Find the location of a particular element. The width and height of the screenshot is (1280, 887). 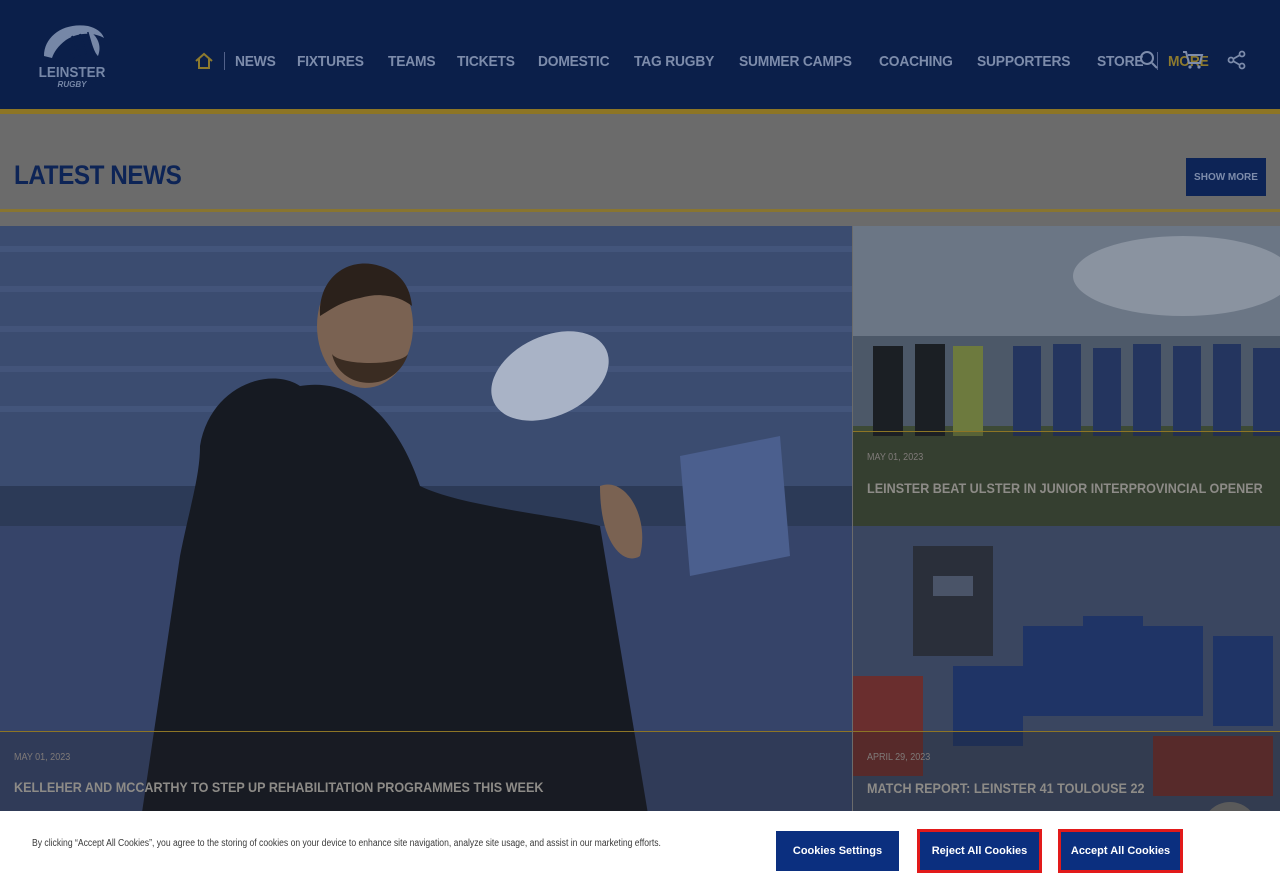

nav-item-summer-camps: SUMMER CAMPS is located at coordinates (795, 61).